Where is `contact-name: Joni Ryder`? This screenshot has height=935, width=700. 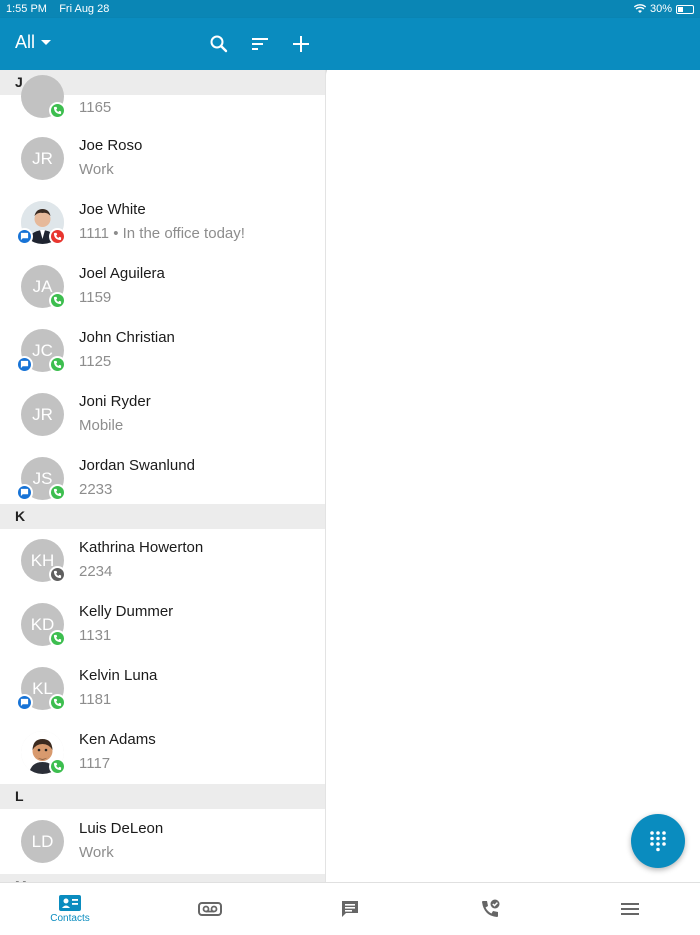 contact-name: Joni Ryder is located at coordinates (115, 401).